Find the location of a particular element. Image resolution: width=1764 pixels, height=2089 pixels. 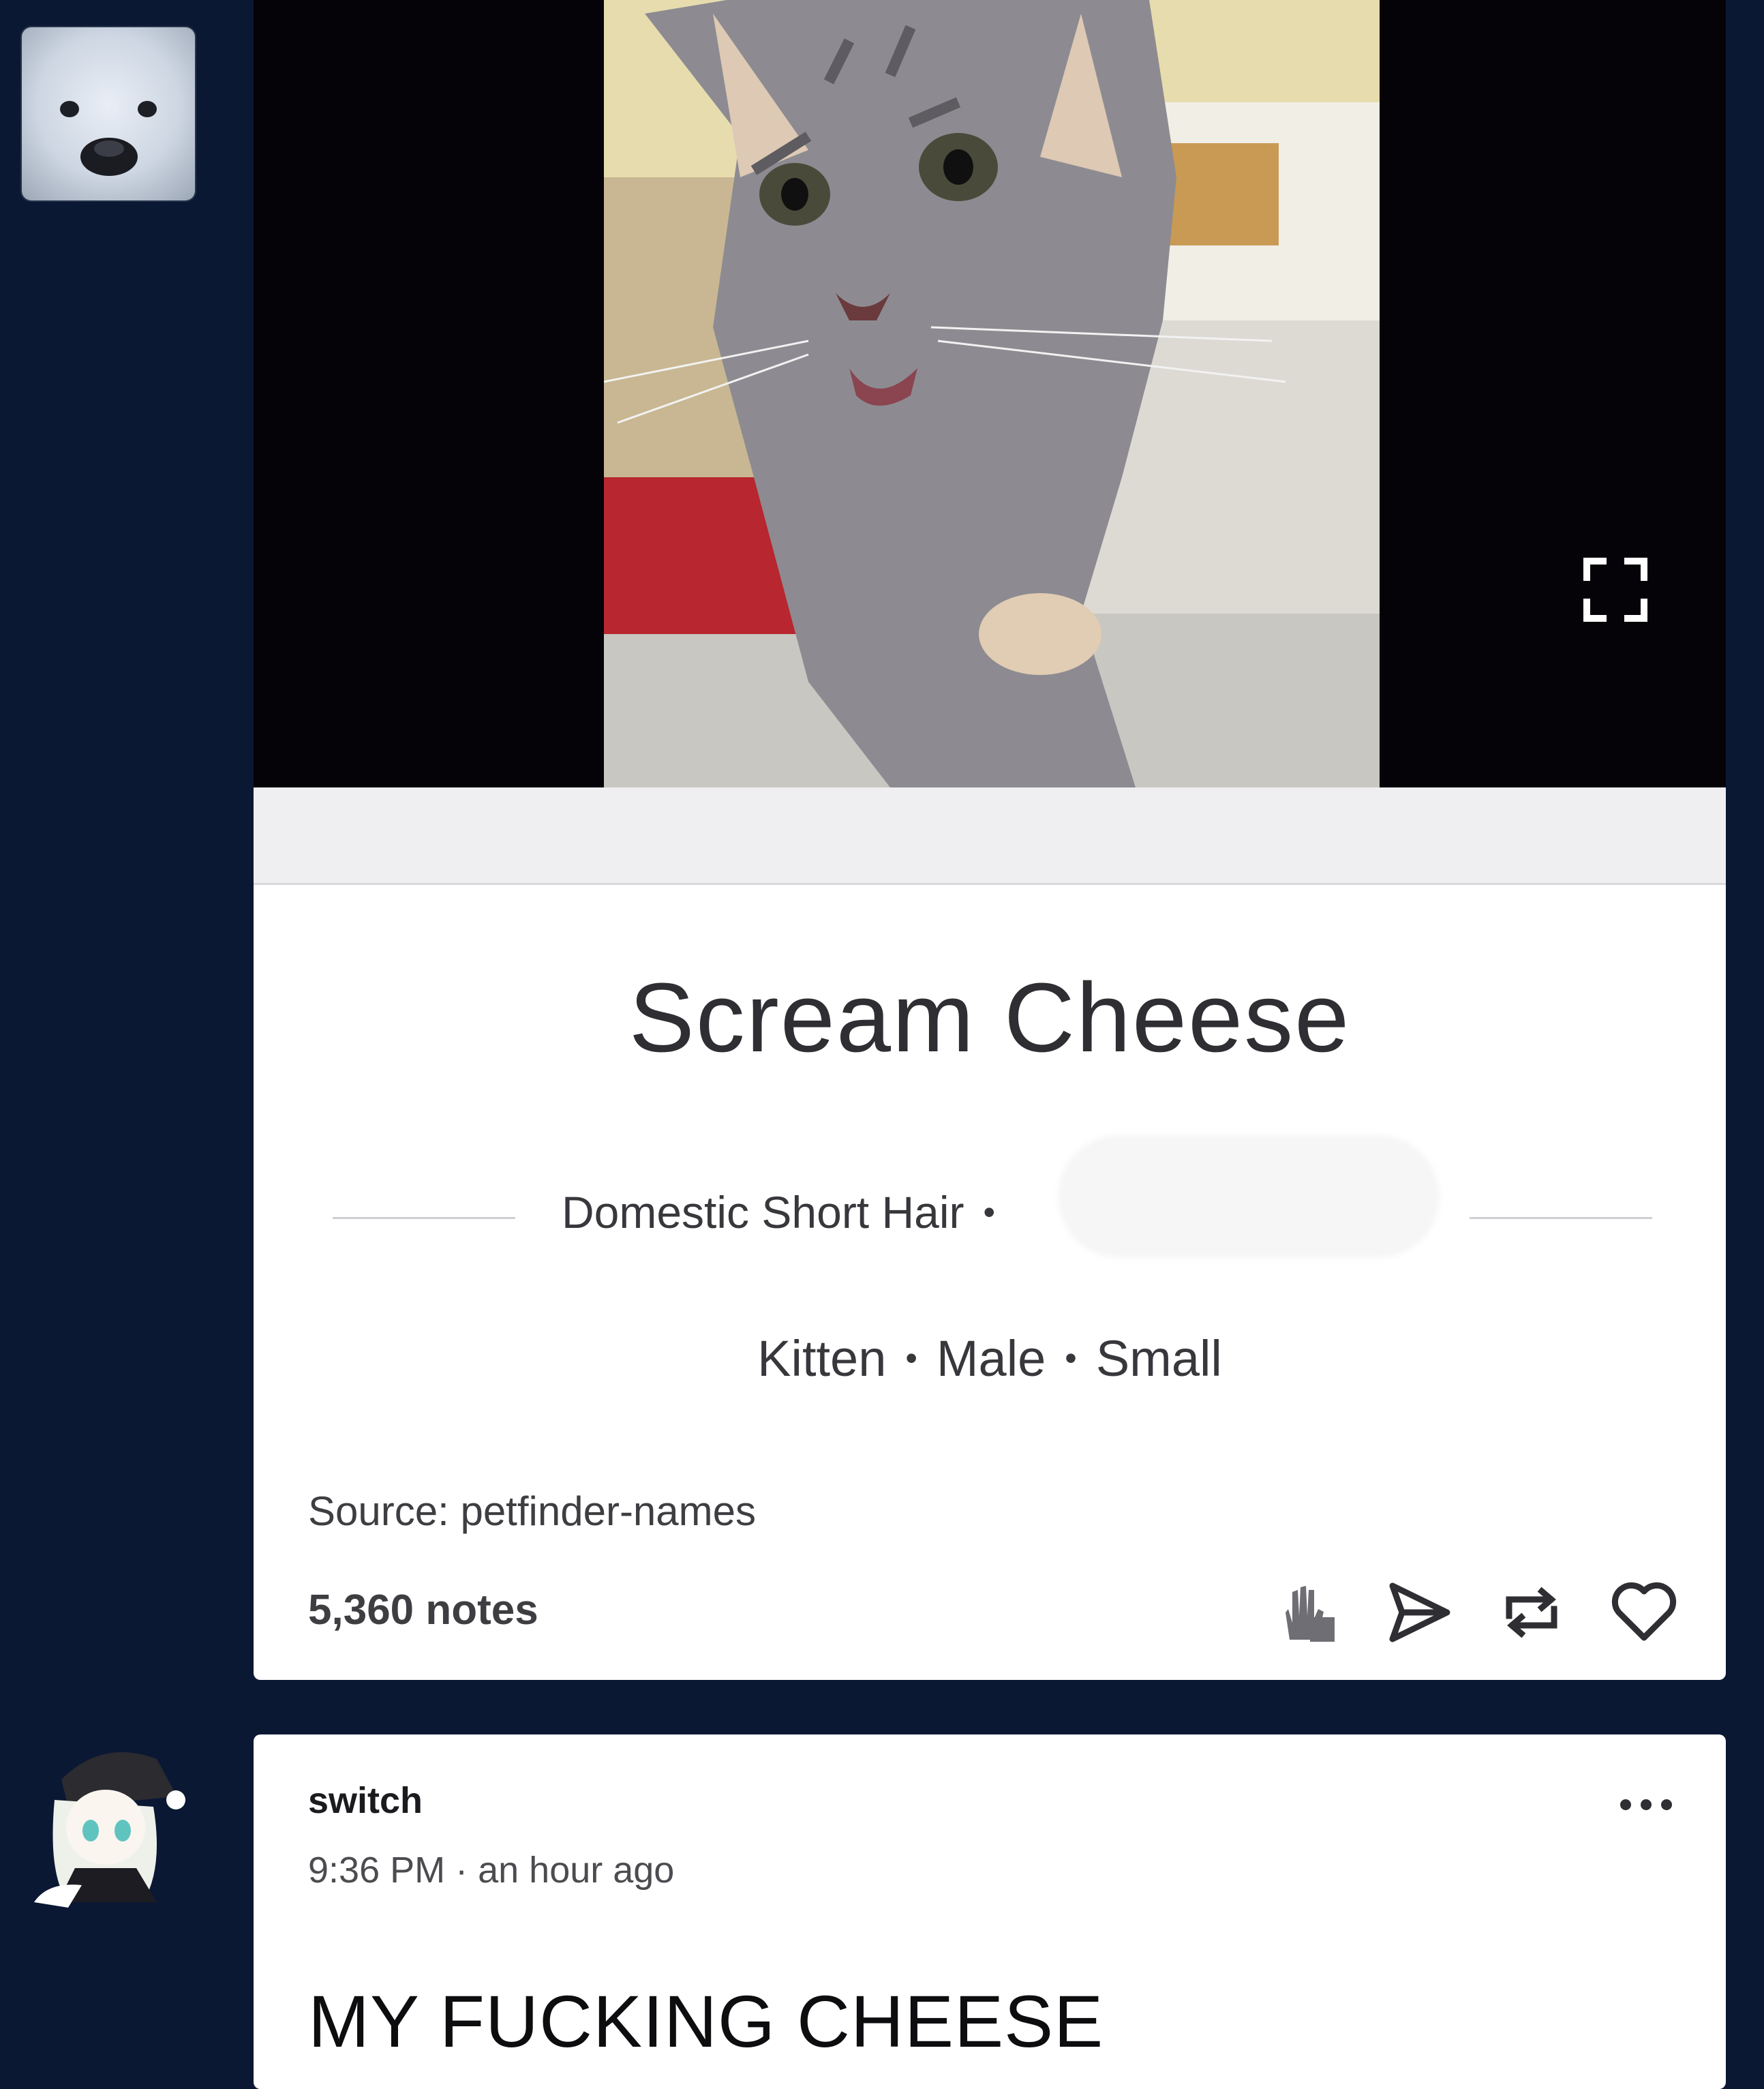

post-body-text: MY FUCKING CHEESE is located at coordinates (706, 2021).